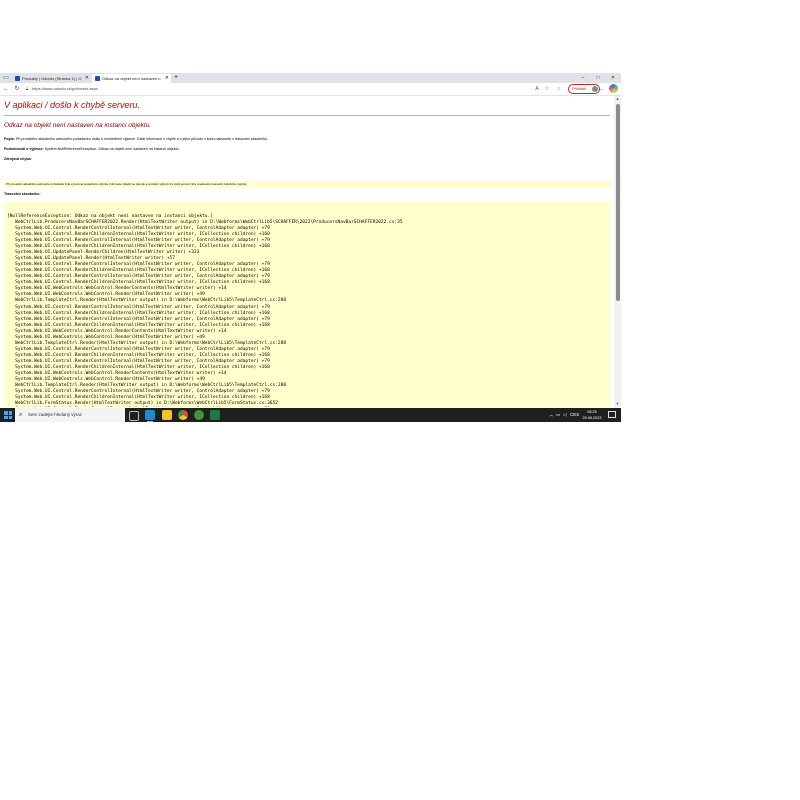  I want to click on volume-icon: ◁, so click(564, 415).